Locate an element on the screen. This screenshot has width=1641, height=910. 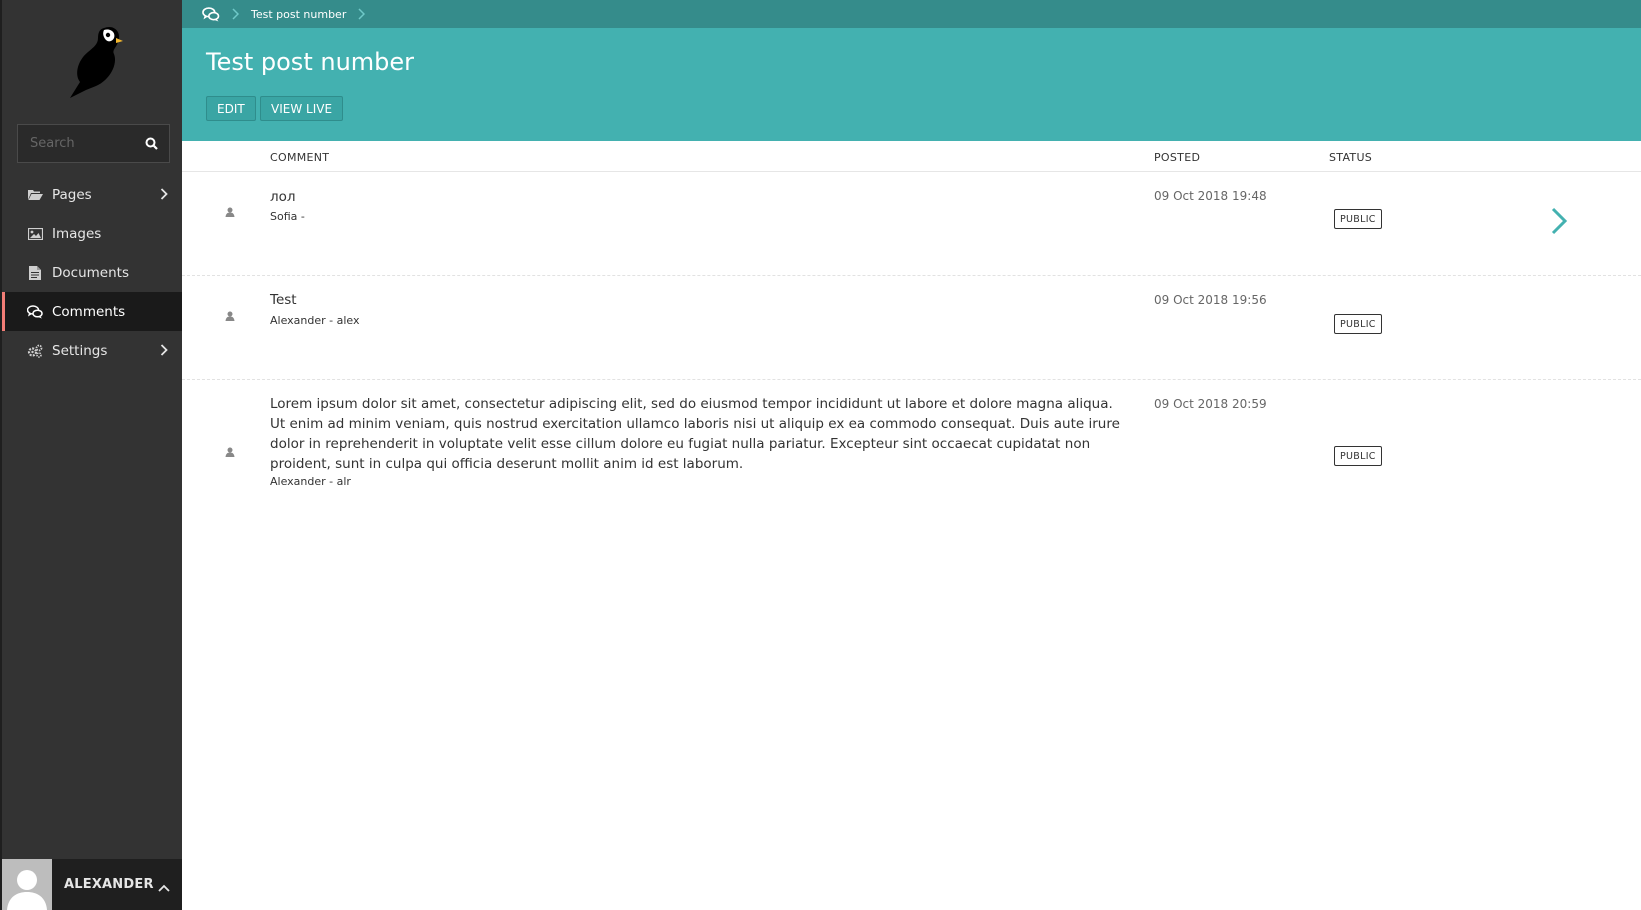
sidebar-item-label: Pages is located at coordinates (72, 194).